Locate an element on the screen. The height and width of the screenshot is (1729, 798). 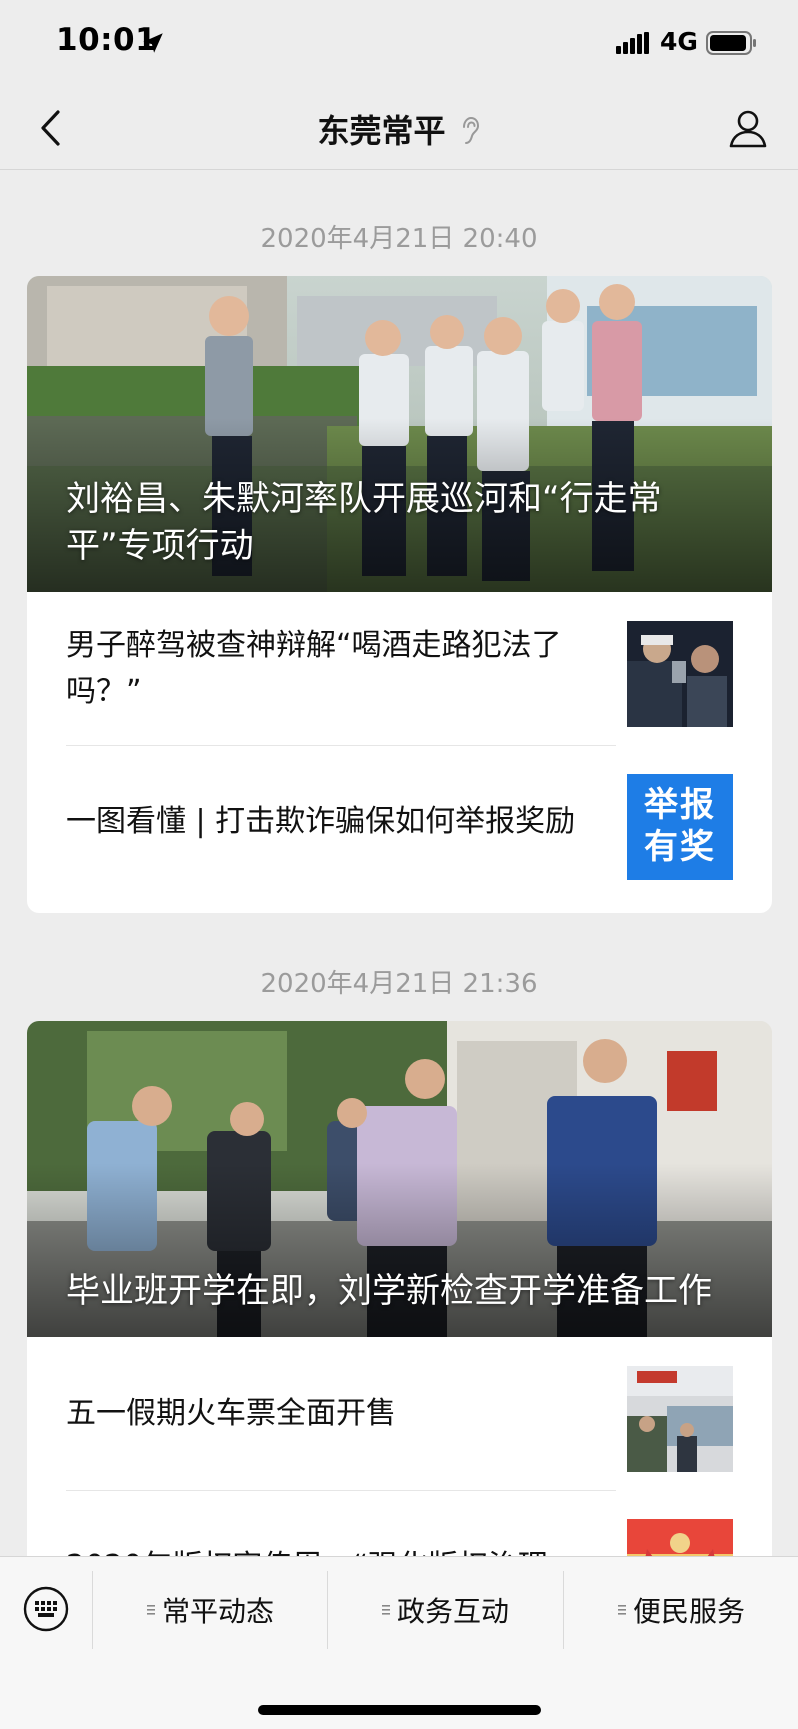
menu-item-label: 政务互动 is located at coordinates (452, 1611).